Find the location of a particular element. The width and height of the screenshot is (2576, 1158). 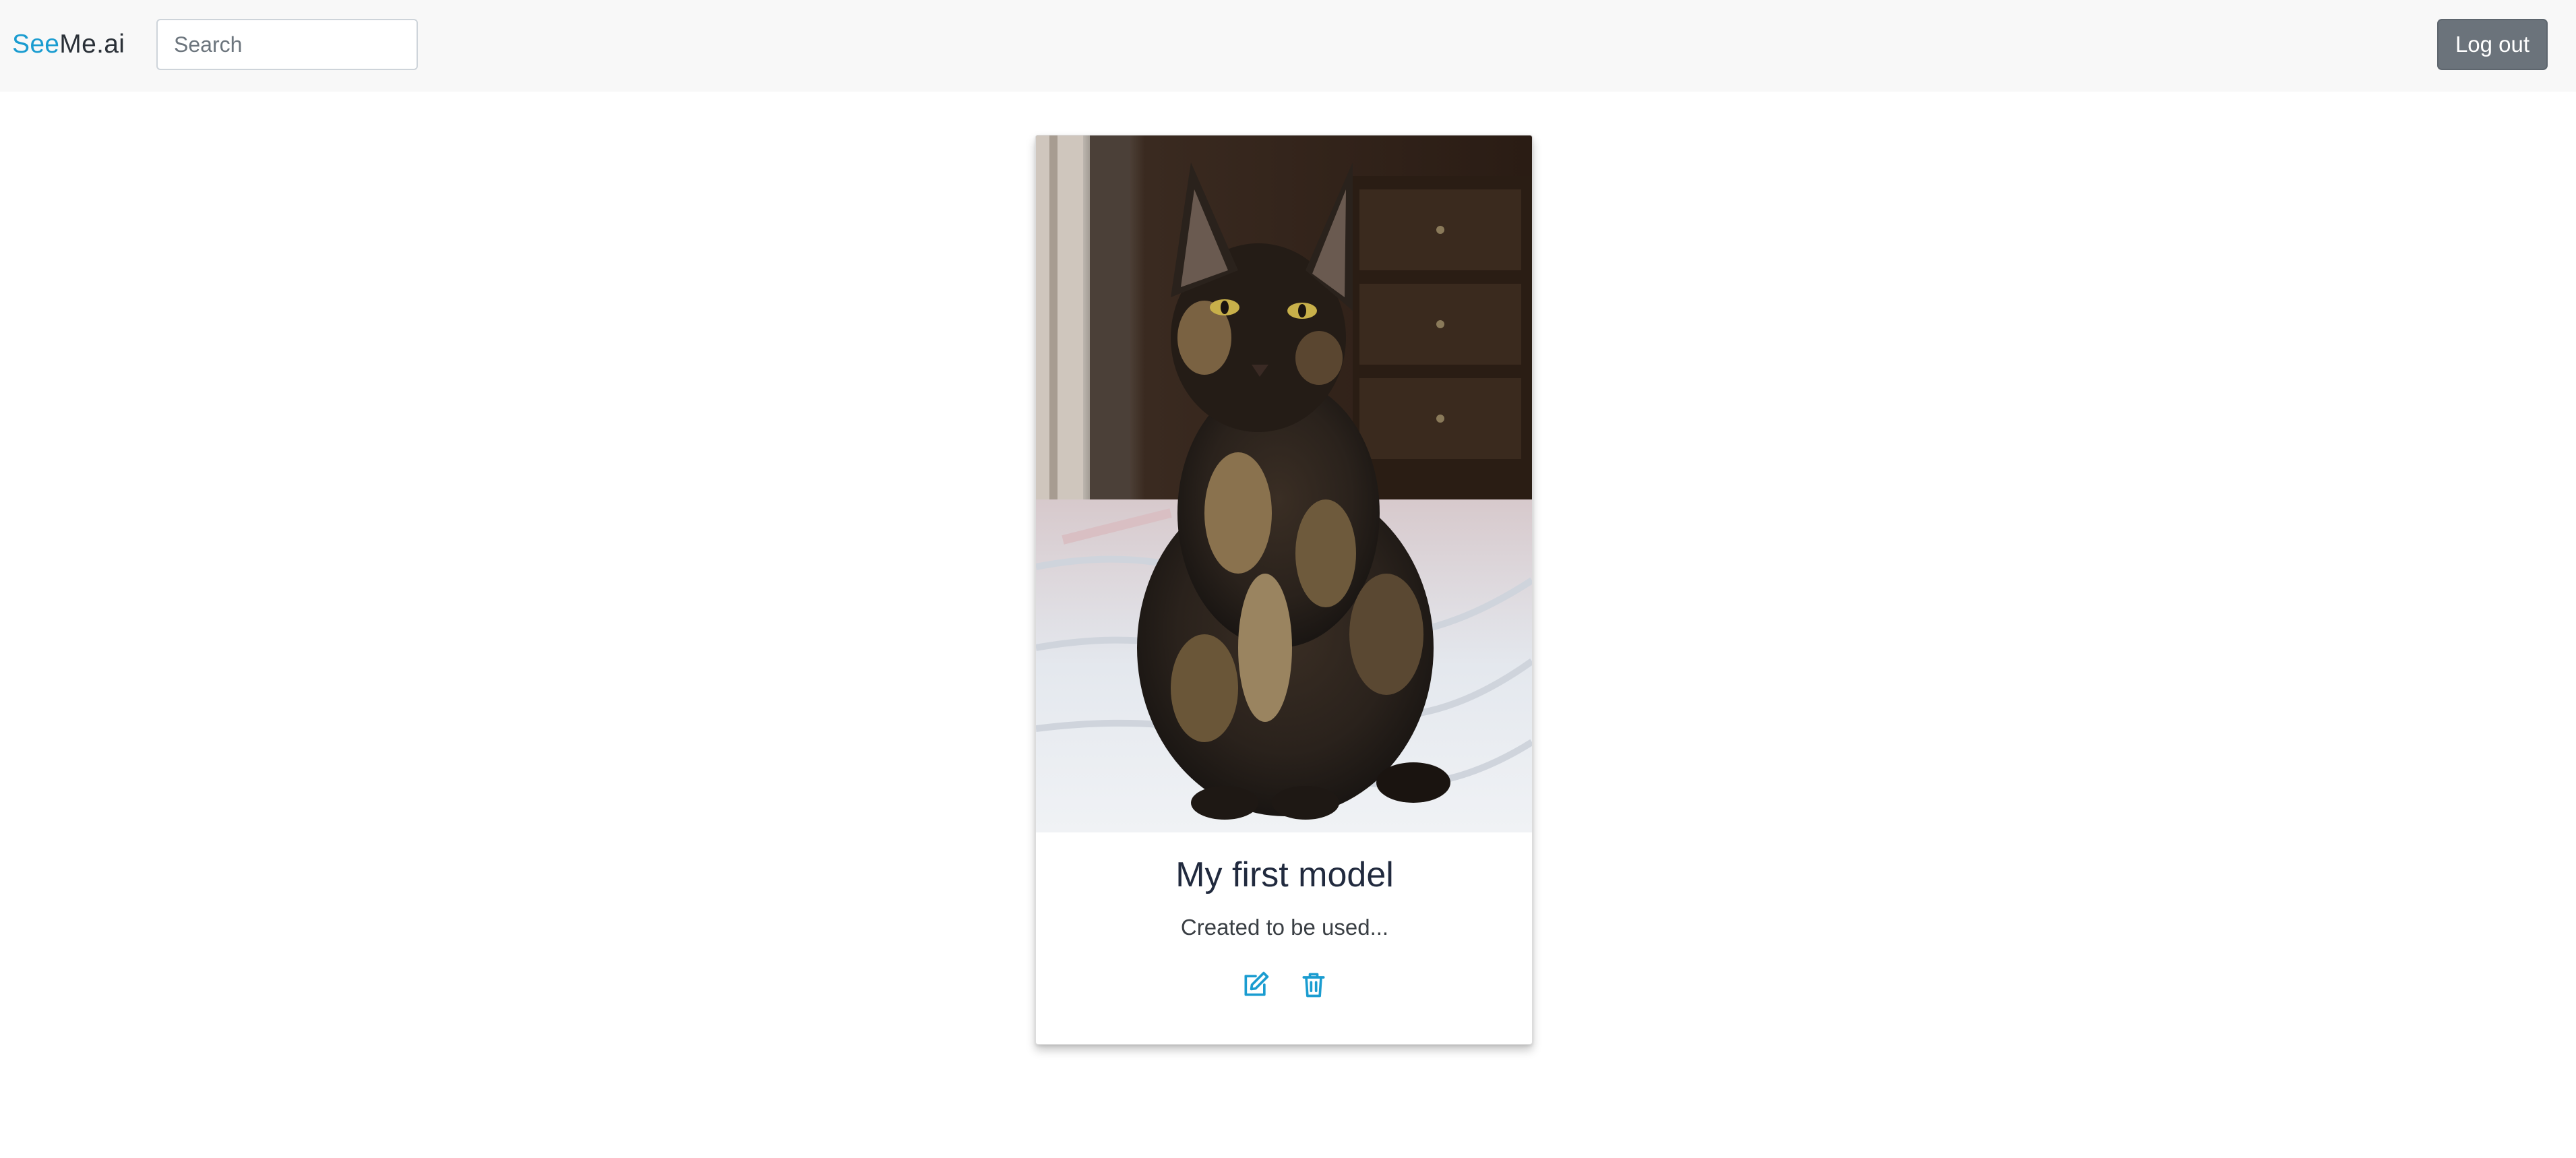

brand-logo-see: See is located at coordinates (36, 44).